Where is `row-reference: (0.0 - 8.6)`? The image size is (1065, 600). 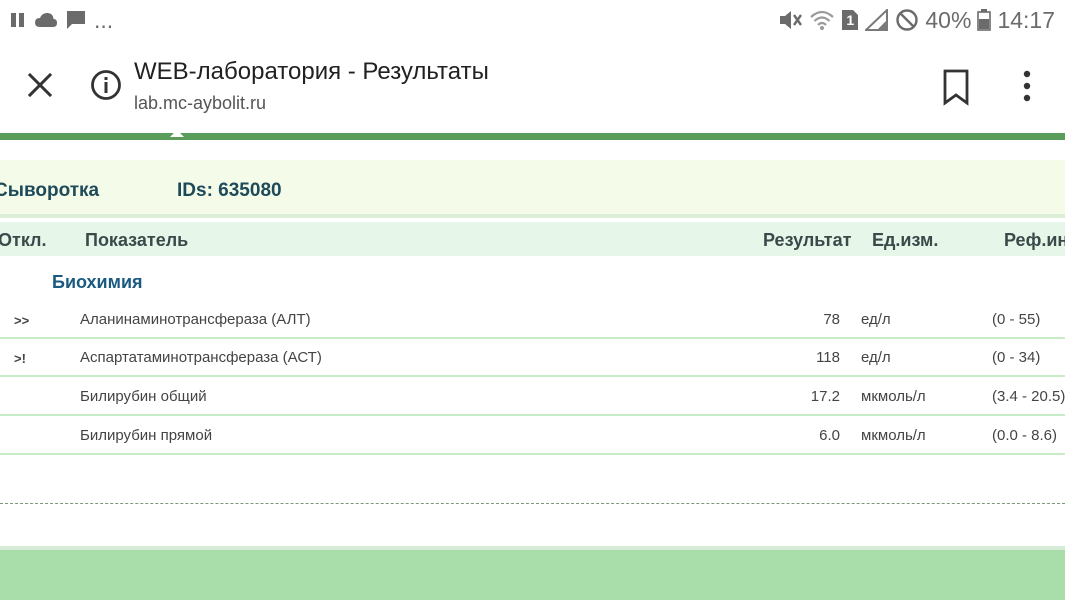
row-reference: (0.0 - 8.6) is located at coordinates (1025, 435).